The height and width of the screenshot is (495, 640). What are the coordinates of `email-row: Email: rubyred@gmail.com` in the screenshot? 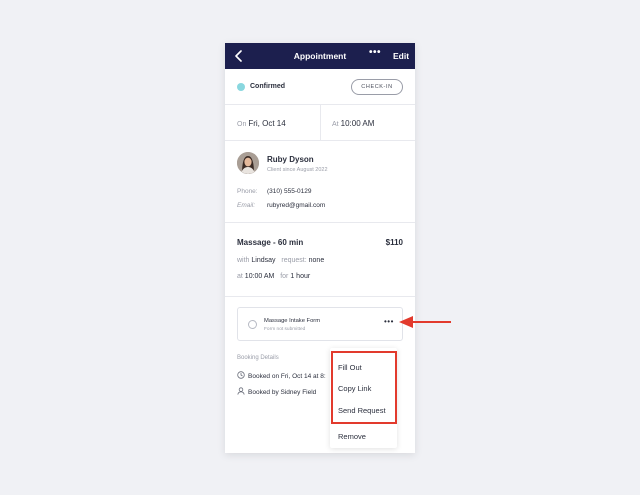 It's located at (281, 205).